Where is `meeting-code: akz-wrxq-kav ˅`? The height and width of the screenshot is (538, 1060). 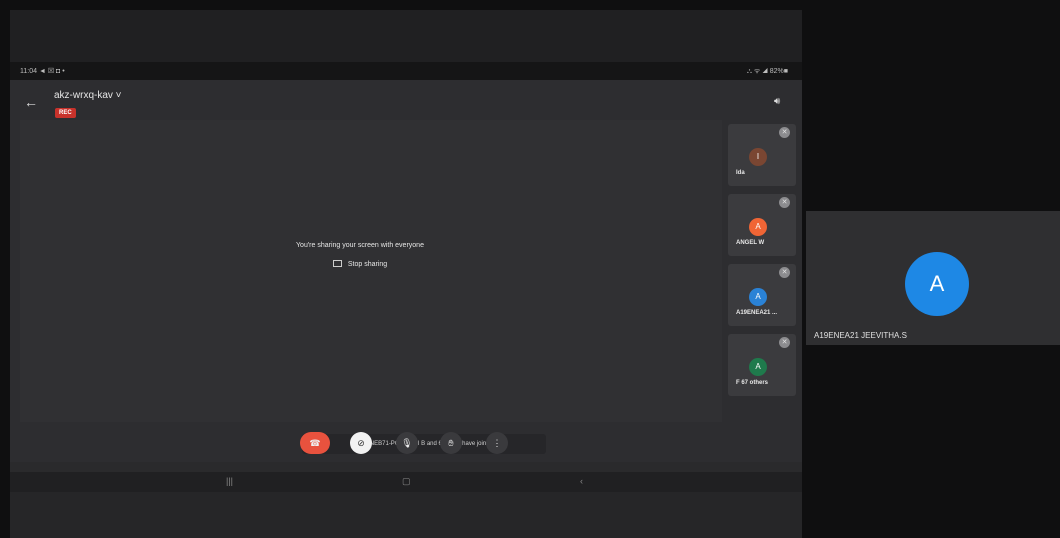
meeting-code: akz-wrxq-kav ˅ is located at coordinates (88, 95).